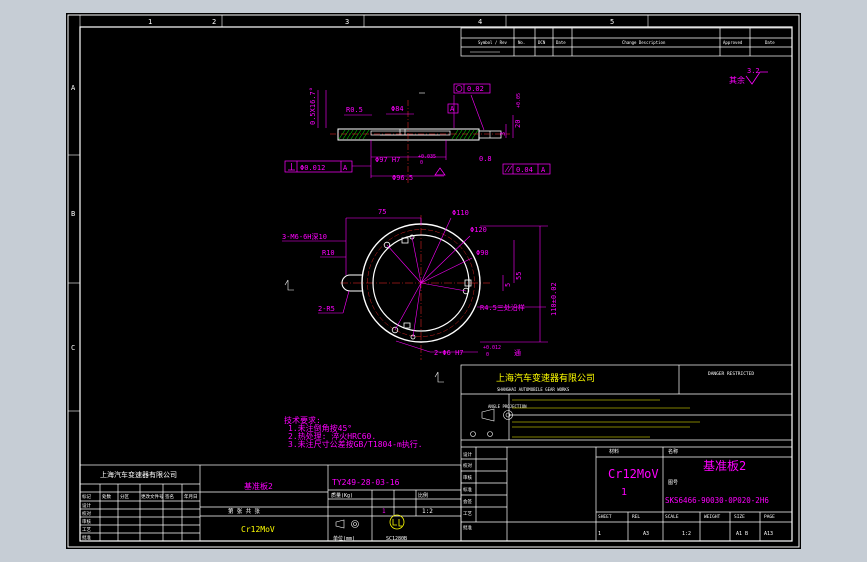 Image resolution: width=867 pixels, height=562 pixels. I want to click on svg-text: REL, so click(636, 517).